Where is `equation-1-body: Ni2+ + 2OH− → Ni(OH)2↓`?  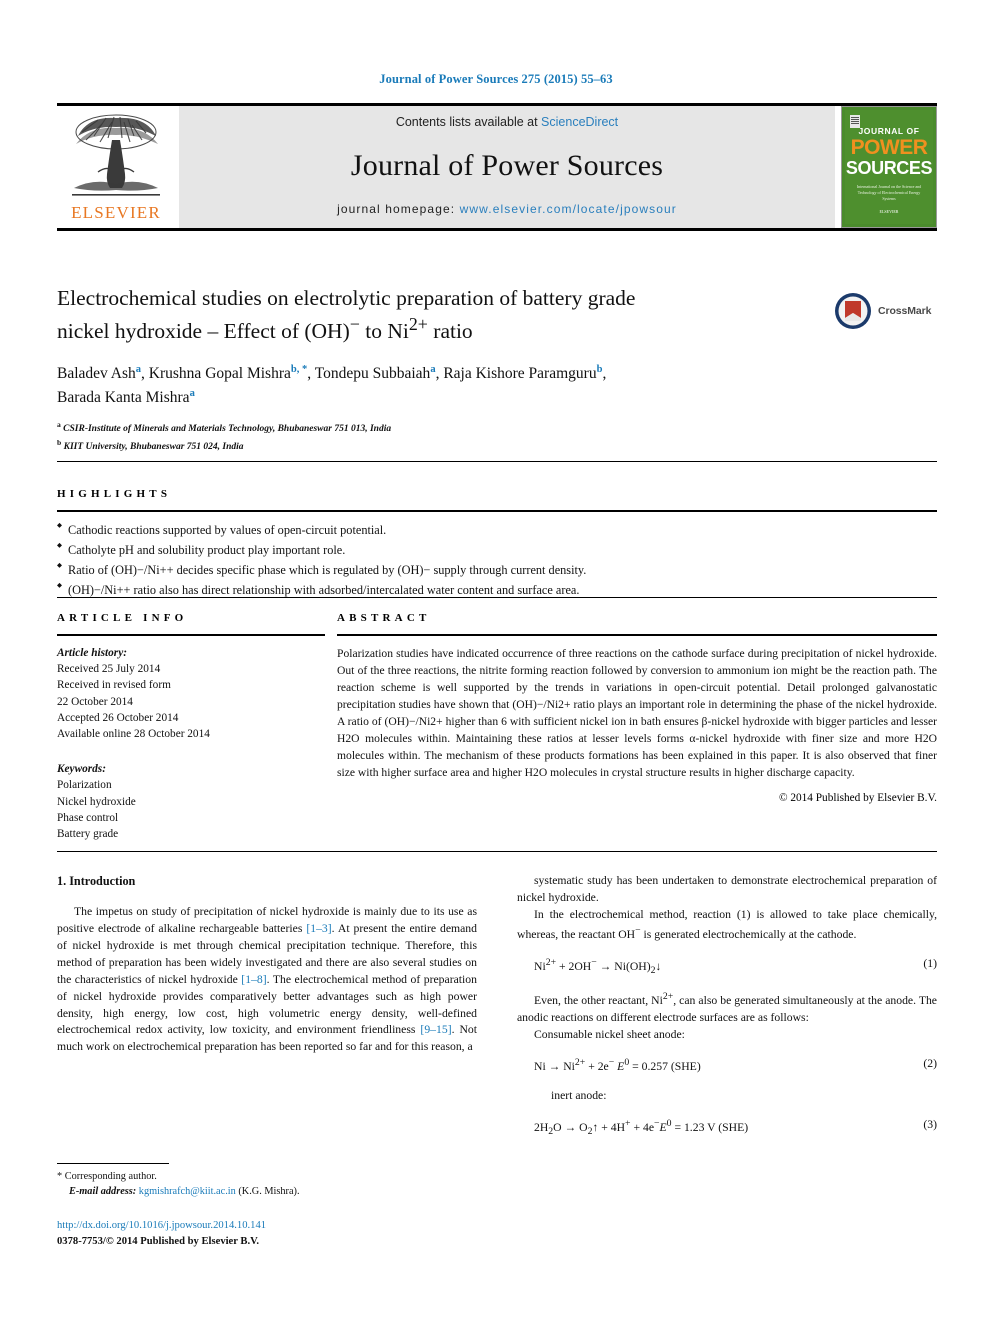
equation-1-body: Ni2+ + 2OH− → Ni(OH)2↓ is located at coordinates (598, 966).